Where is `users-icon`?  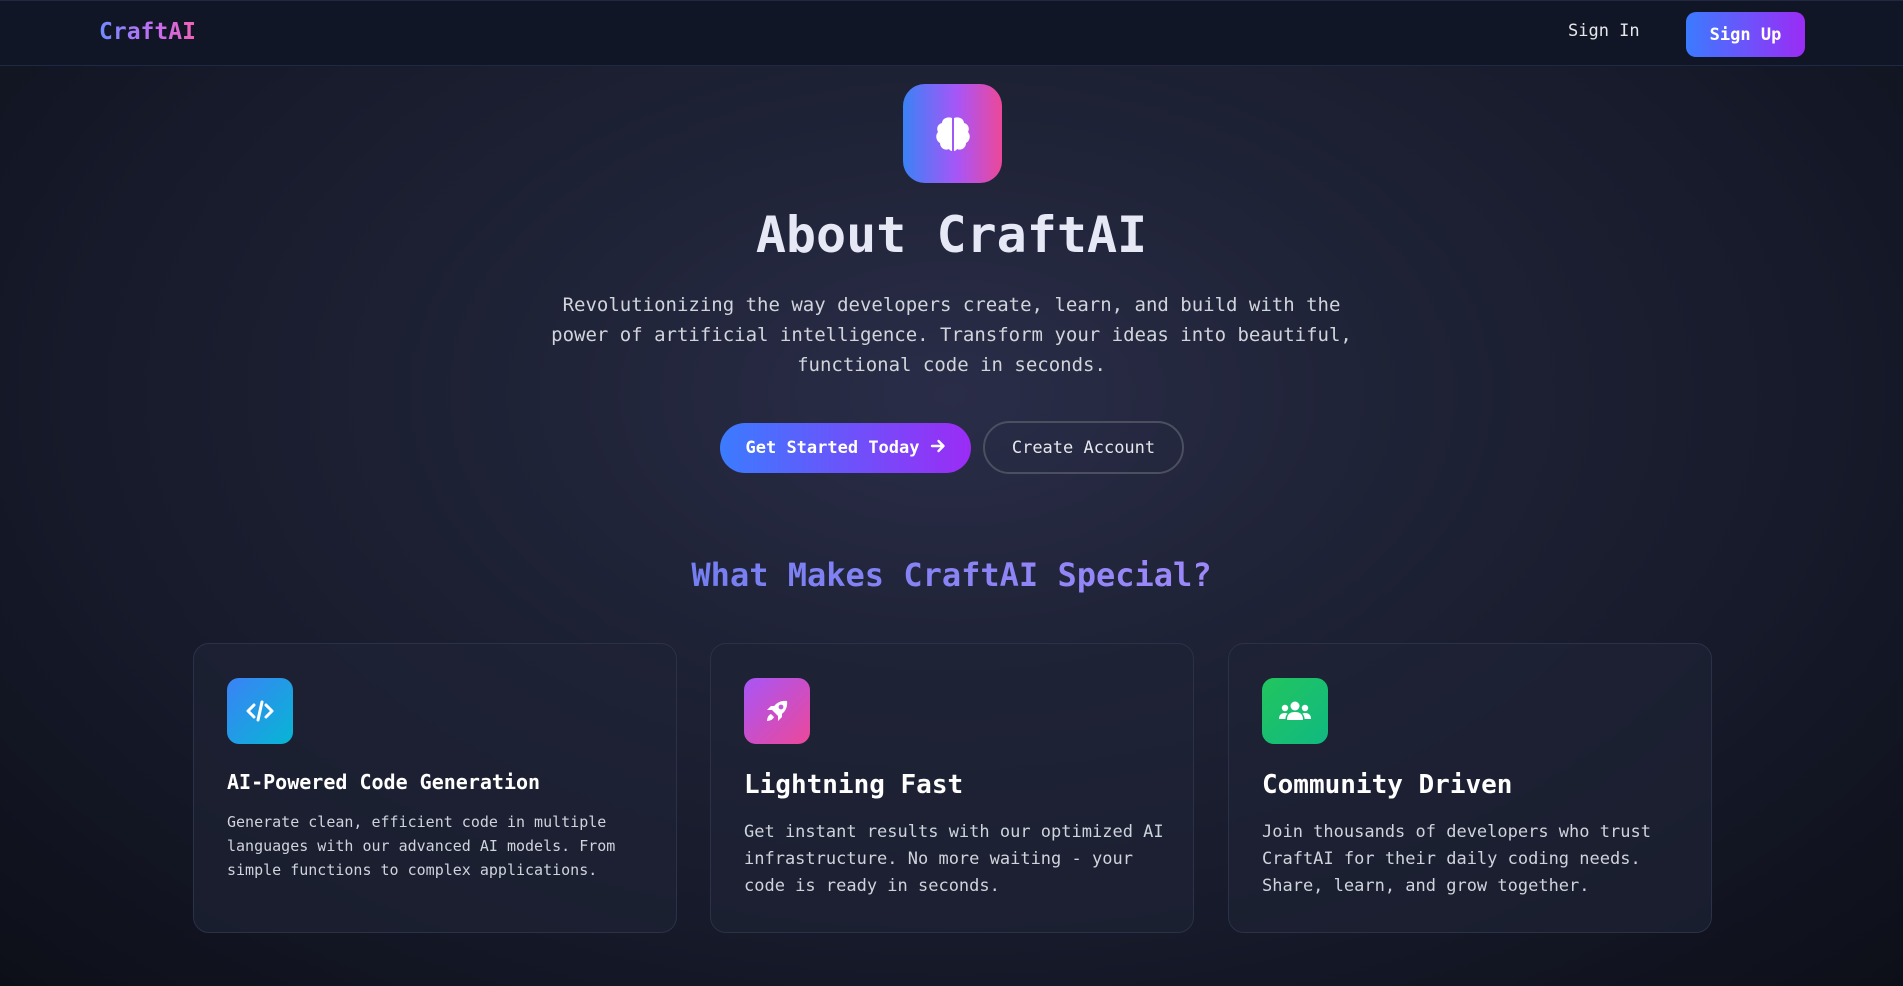 users-icon is located at coordinates (1295, 711).